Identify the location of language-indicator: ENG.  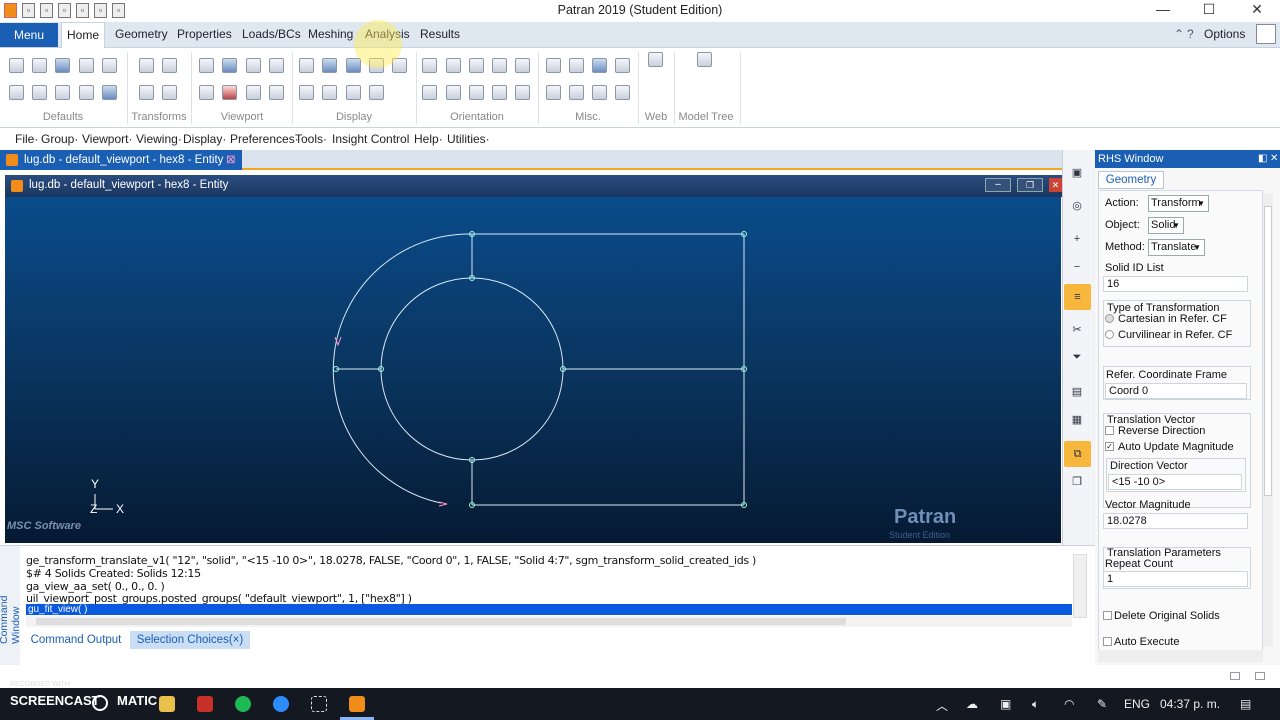
(1137, 704).